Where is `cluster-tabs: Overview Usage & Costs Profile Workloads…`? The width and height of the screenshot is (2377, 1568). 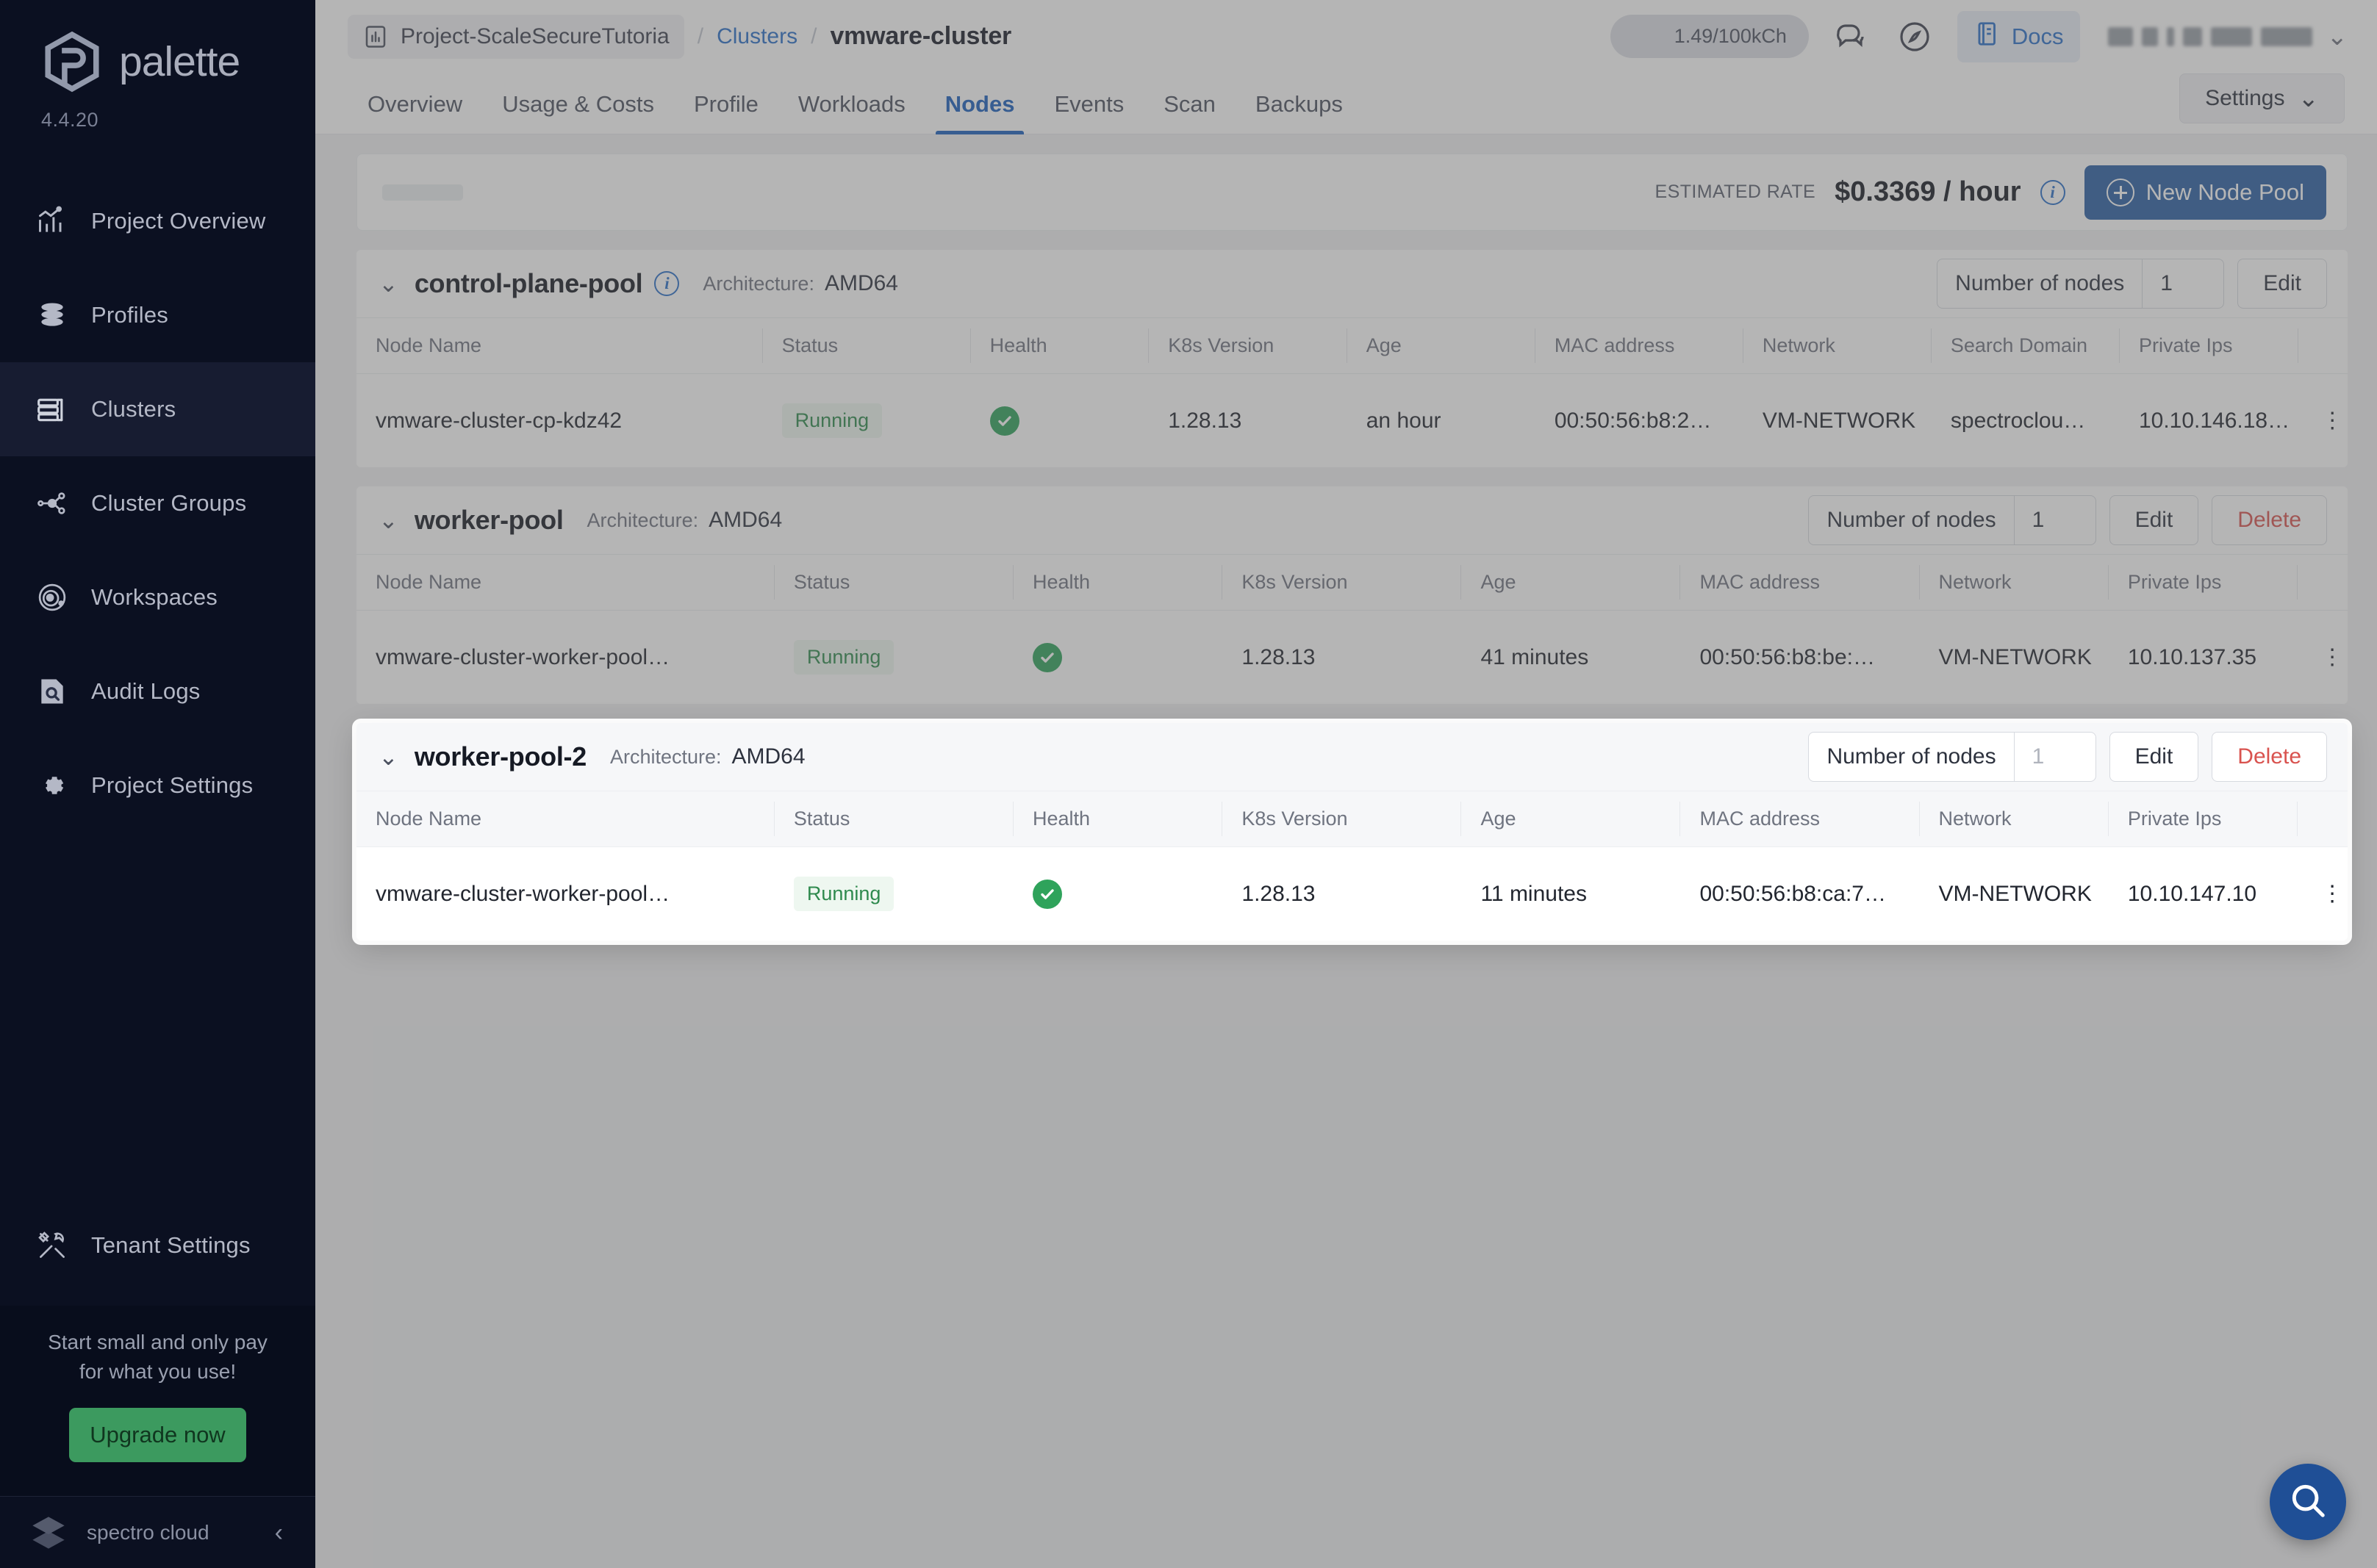 cluster-tabs: Overview Usage & Costs Profile Workloads… is located at coordinates (1346, 104).